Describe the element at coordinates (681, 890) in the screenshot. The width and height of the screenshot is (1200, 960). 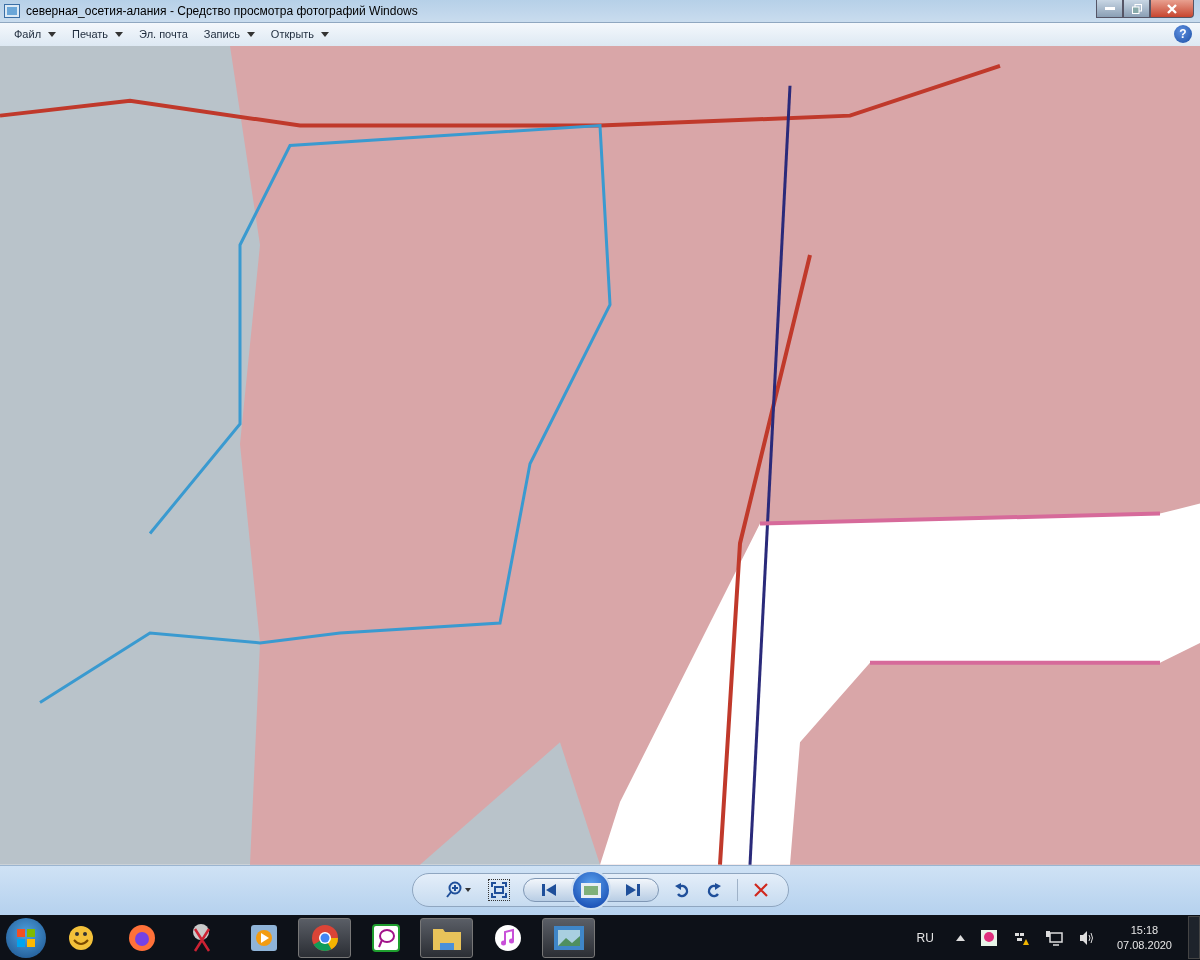
I see `rotate-left-icon` at that location.